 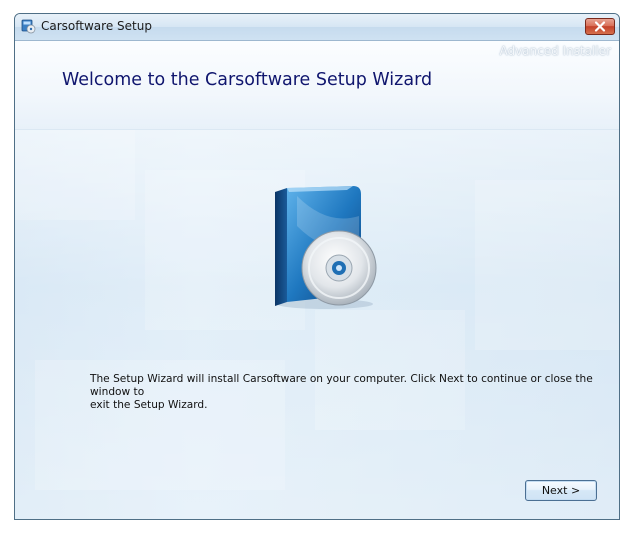 I want to click on window-title: Carsoftware Setup, so click(x=96, y=26).